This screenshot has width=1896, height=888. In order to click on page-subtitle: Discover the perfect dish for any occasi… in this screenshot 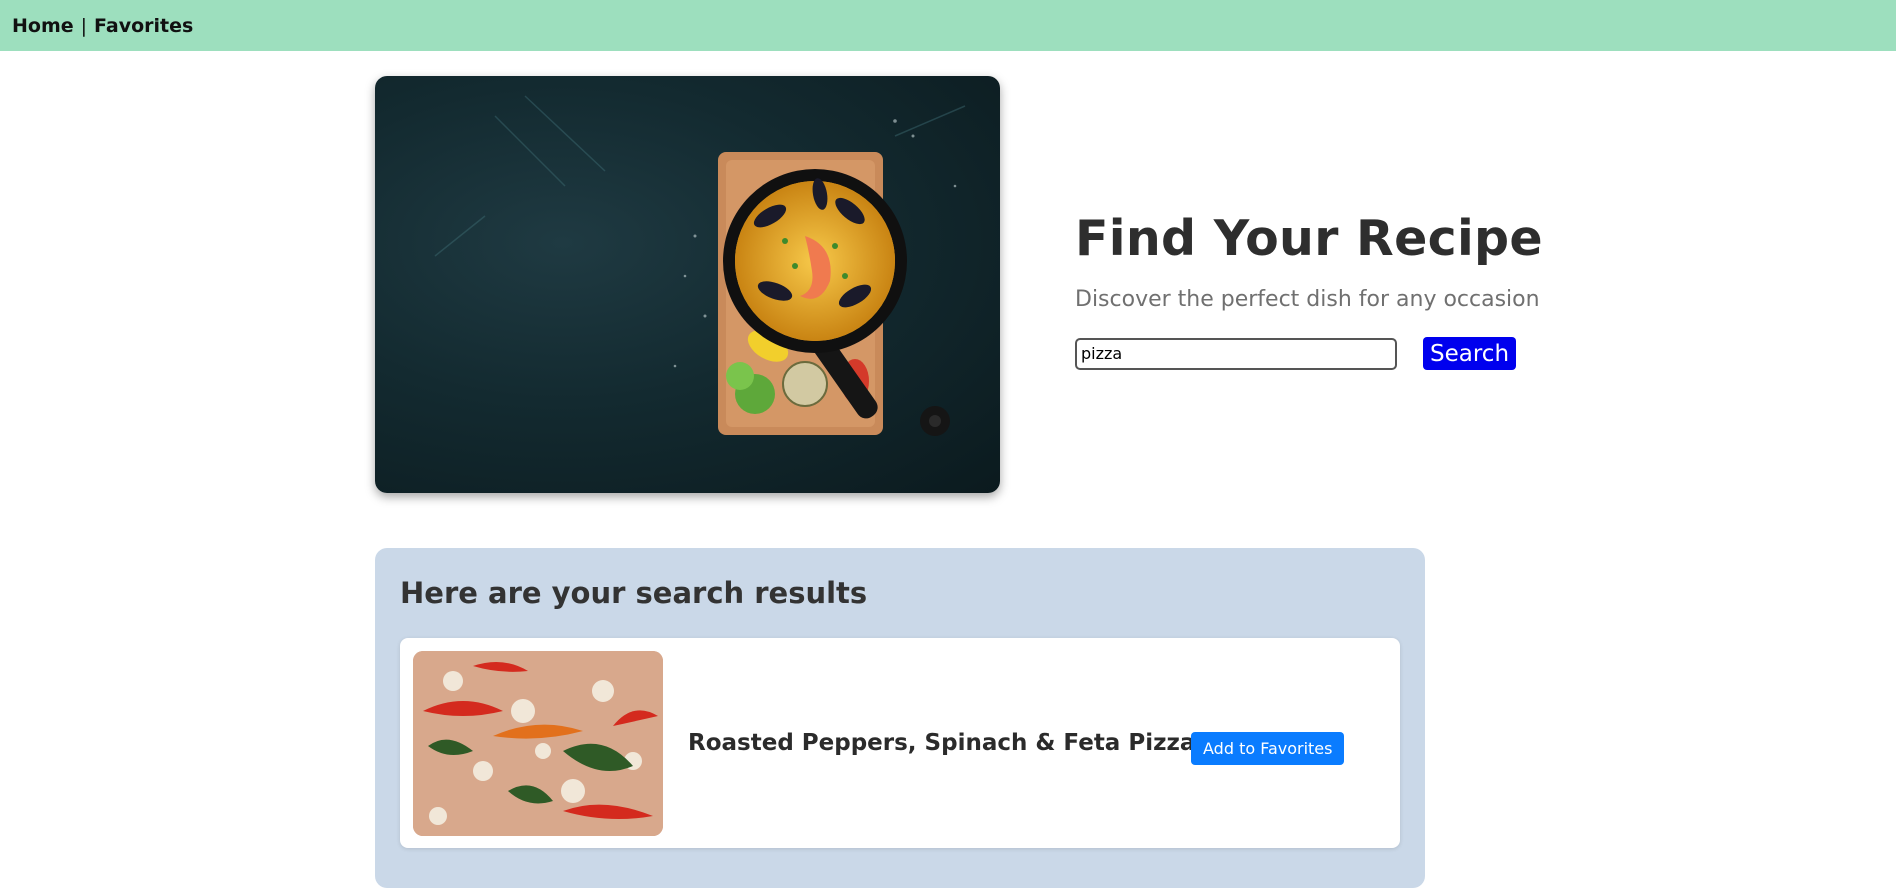, I will do `click(1307, 299)`.